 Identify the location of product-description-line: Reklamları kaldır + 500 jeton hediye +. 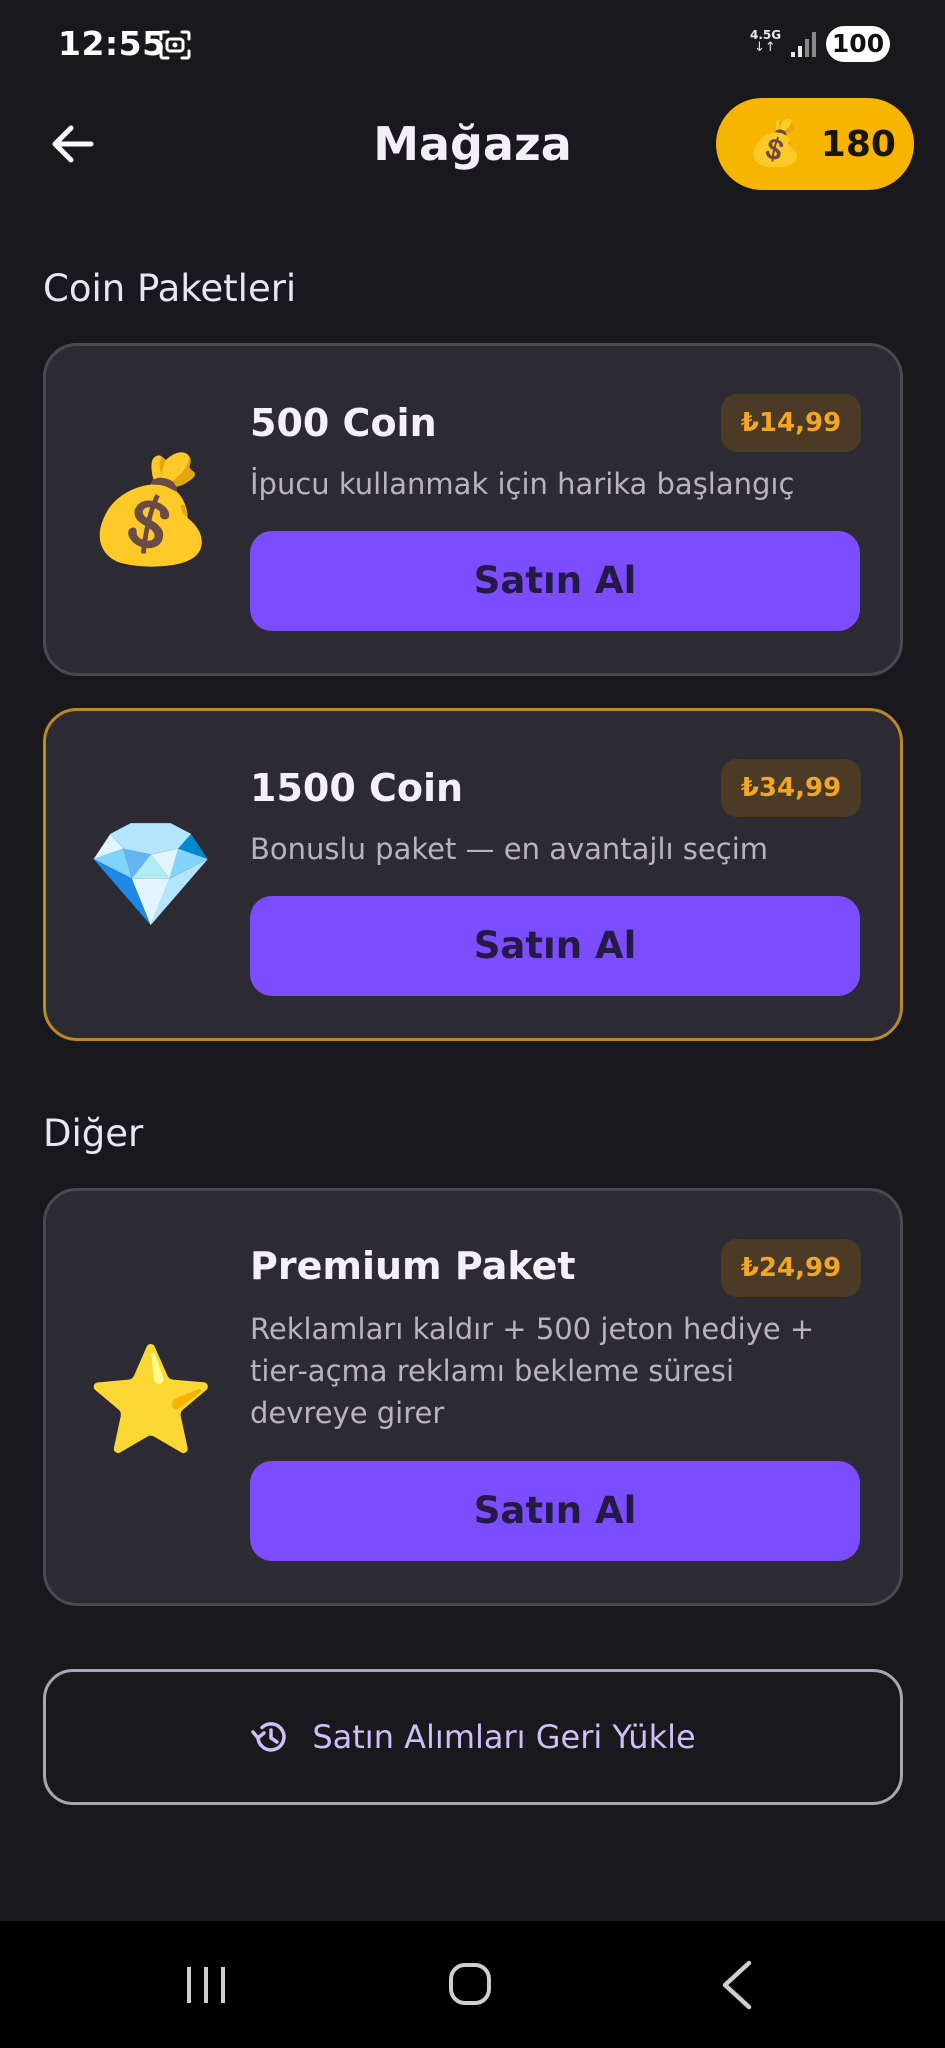
(532, 1329).